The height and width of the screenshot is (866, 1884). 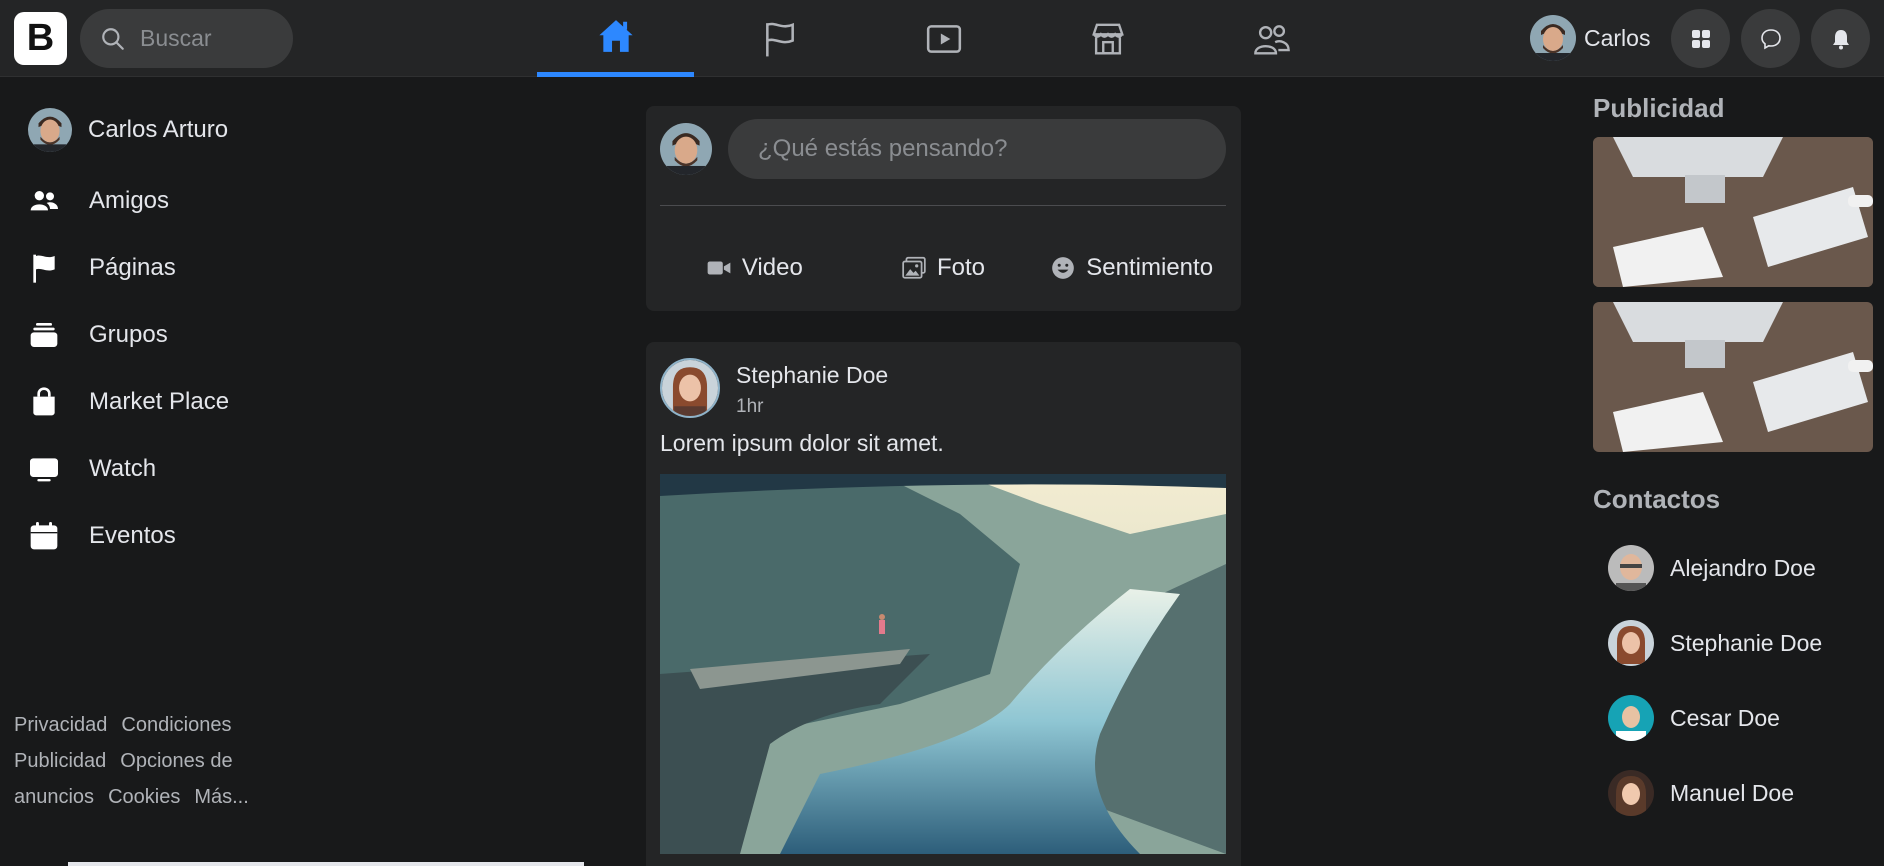 What do you see at coordinates (128, 334) in the screenshot?
I see `sidebar-item-label: Grupos` at bounding box center [128, 334].